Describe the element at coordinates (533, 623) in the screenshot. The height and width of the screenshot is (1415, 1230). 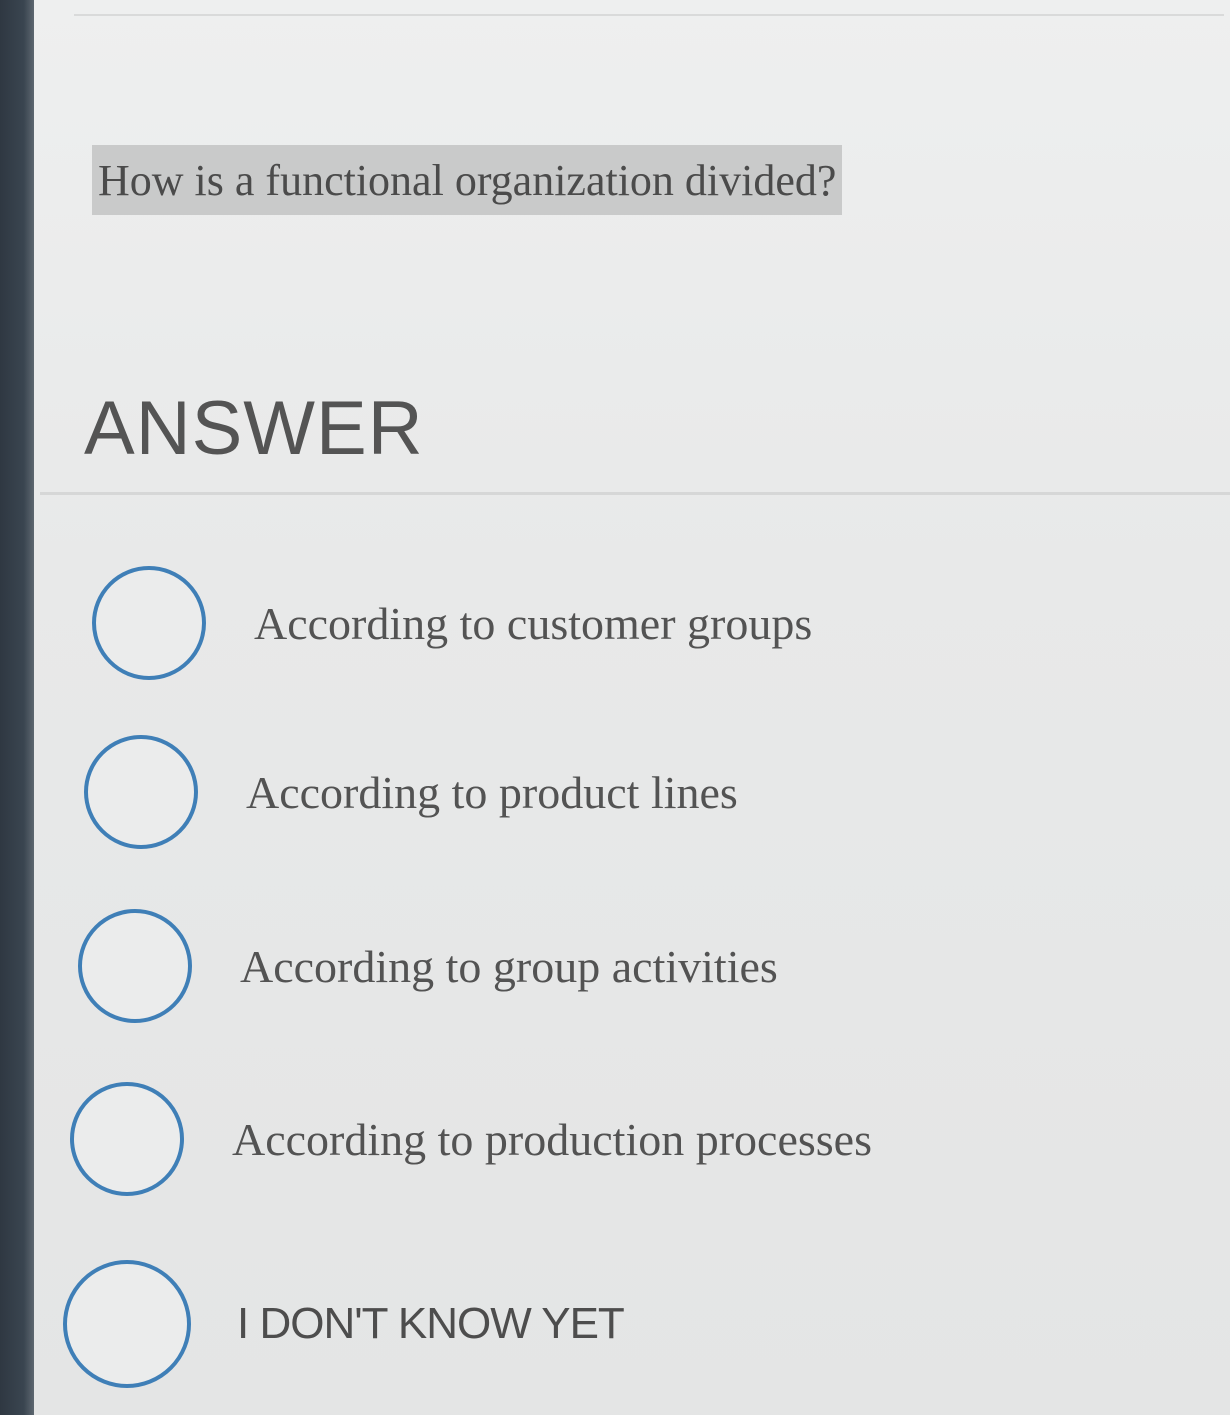
I see `option-label: According to customer groups` at that location.